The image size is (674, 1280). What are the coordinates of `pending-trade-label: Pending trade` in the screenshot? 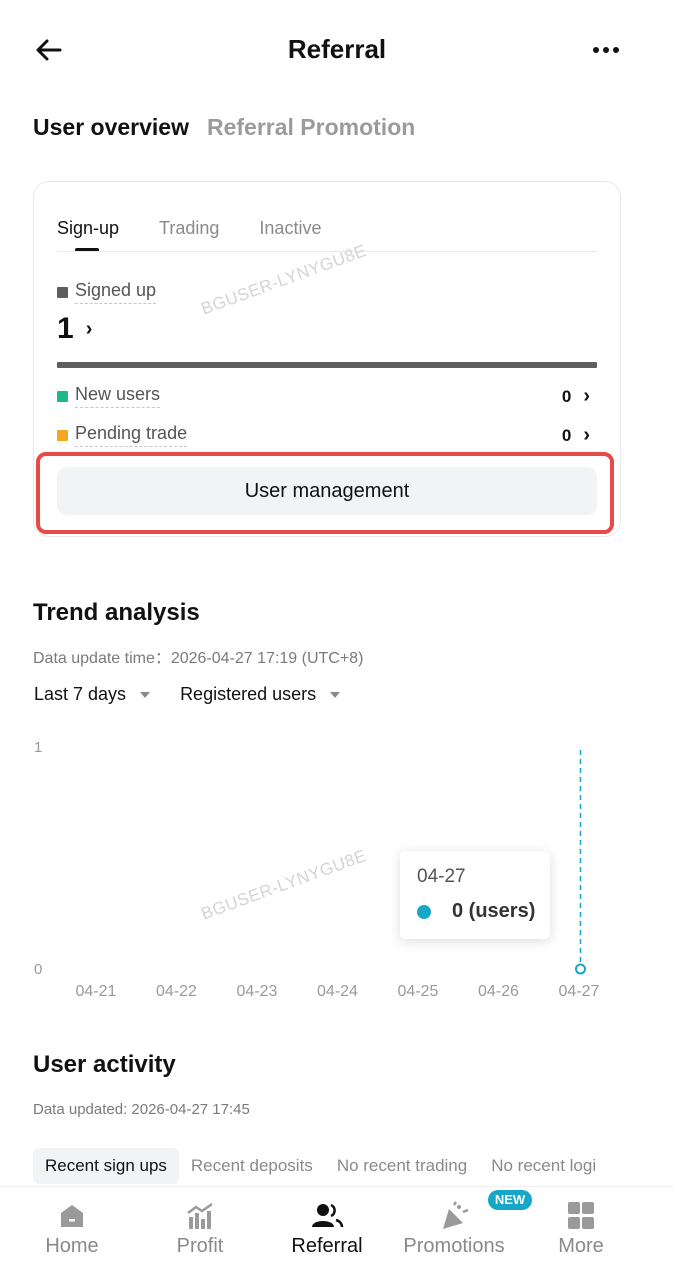 It's located at (131, 435).